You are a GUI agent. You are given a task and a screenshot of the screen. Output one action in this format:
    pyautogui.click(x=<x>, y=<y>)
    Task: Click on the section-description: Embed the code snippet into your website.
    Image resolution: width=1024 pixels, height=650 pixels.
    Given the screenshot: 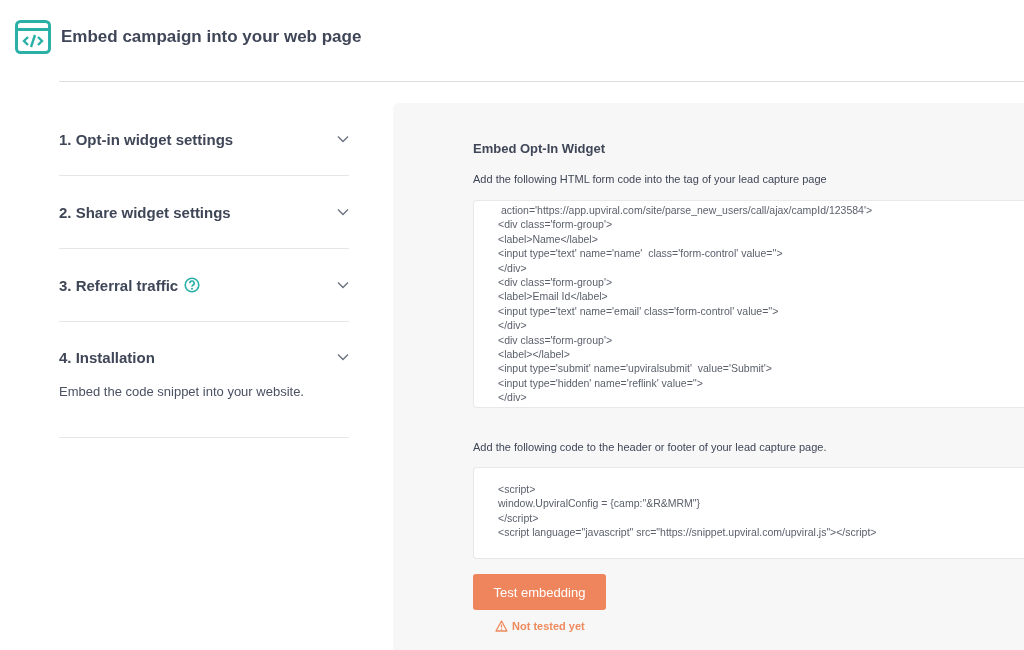 What is the action you would take?
    pyautogui.click(x=182, y=392)
    